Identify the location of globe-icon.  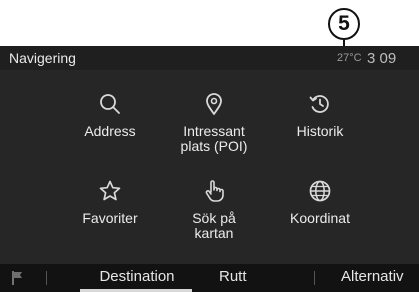
(320, 191).